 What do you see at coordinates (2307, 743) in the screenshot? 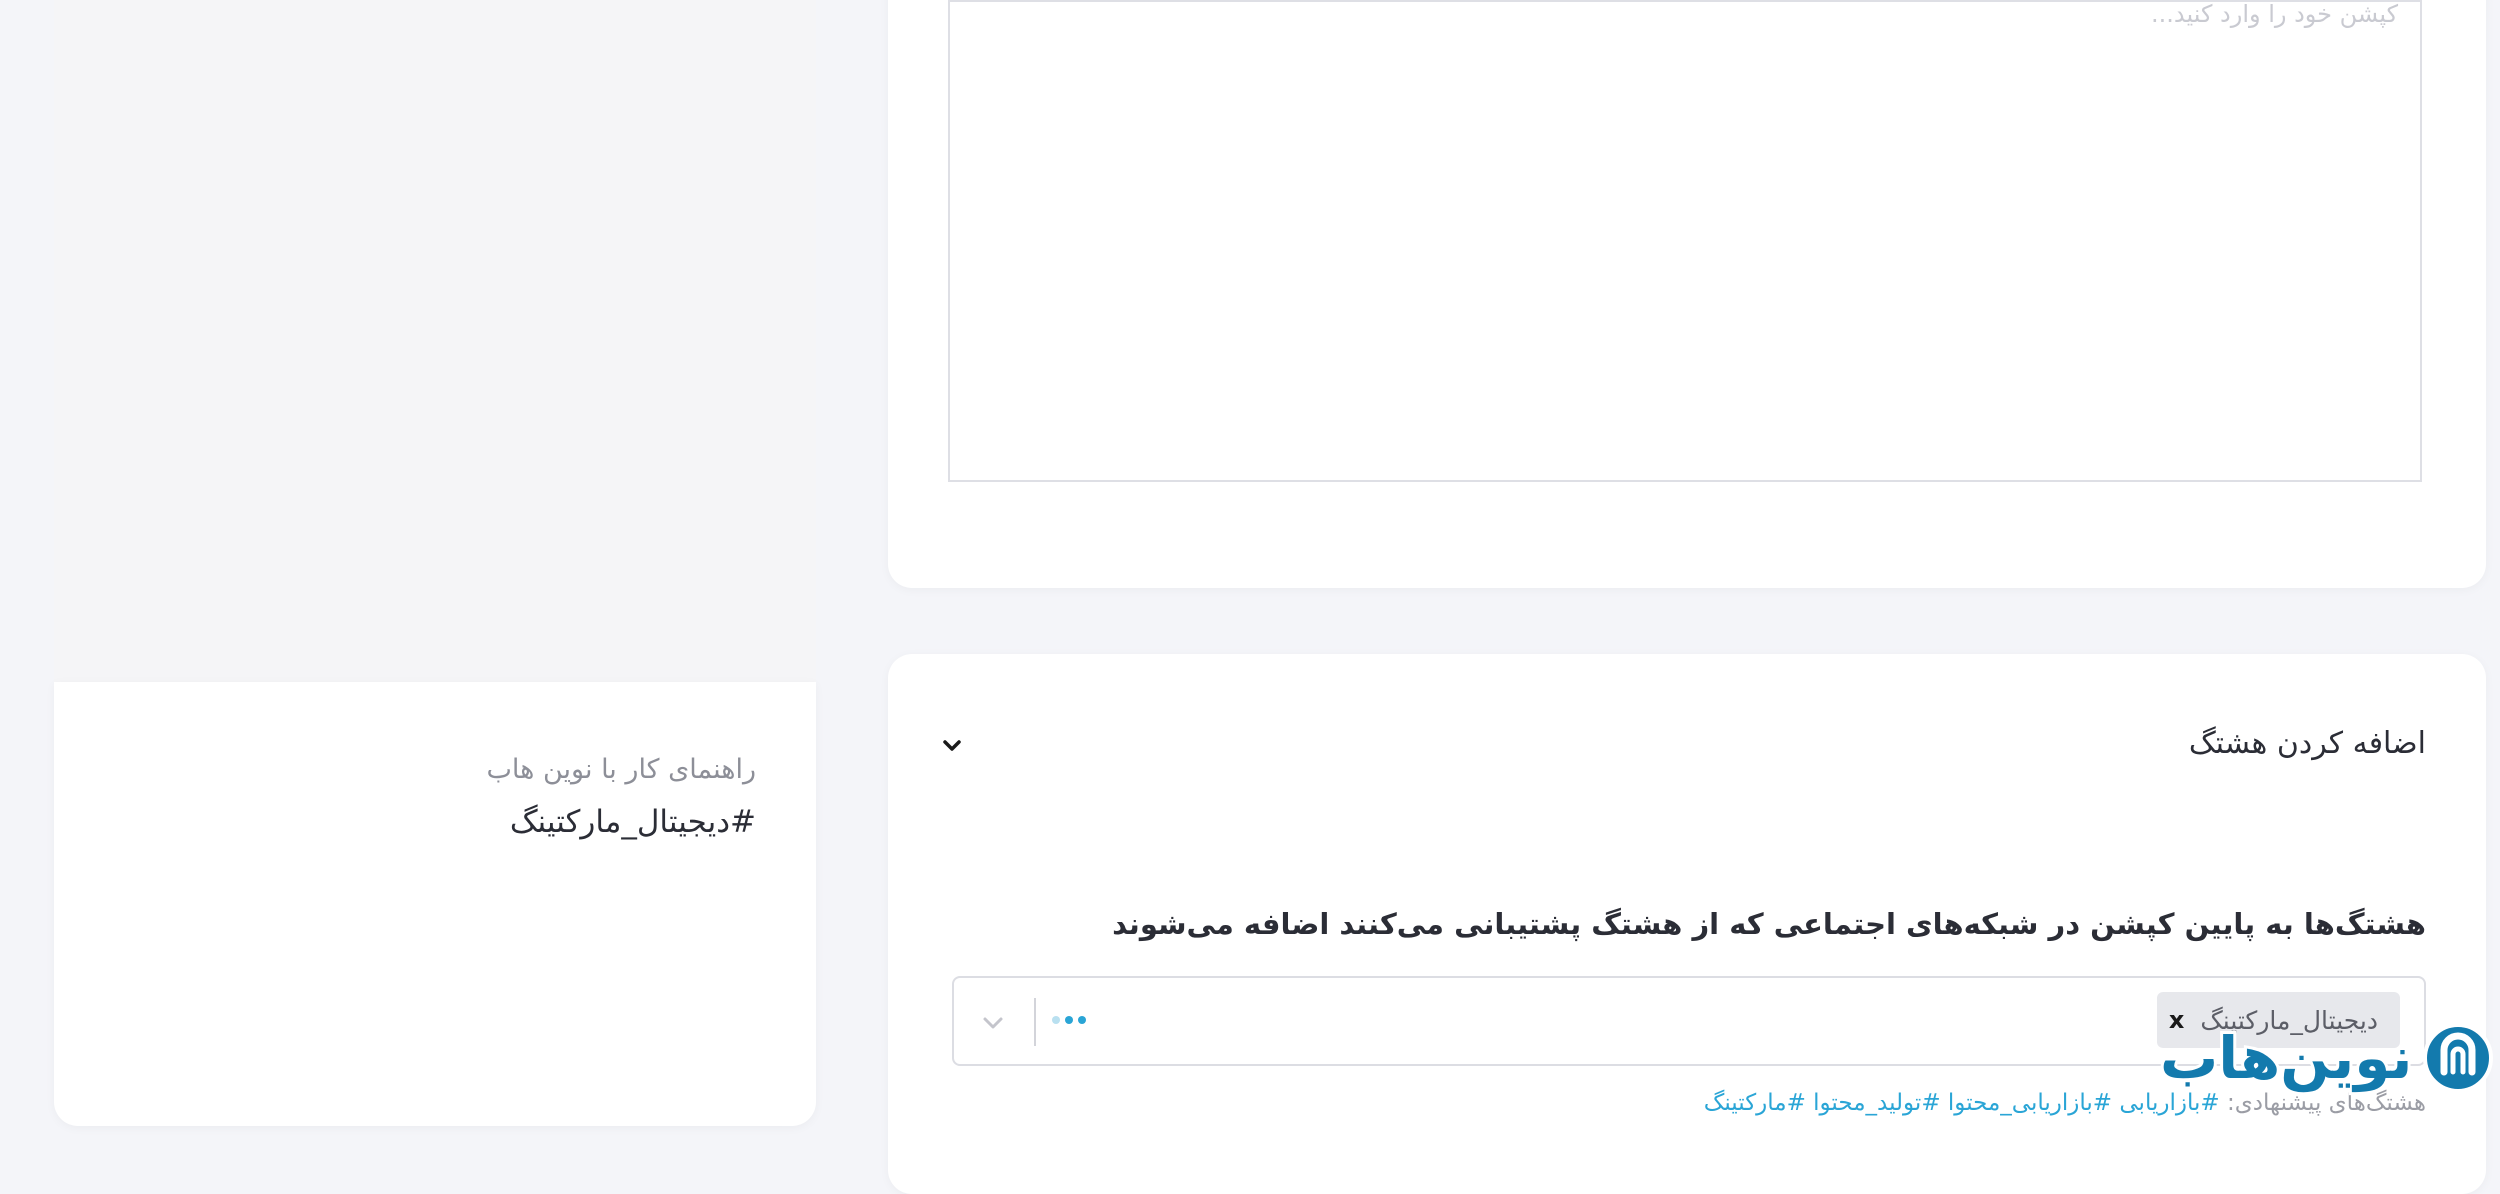
I see `hashtag-section-title: اضافه کردن هشتگ` at bounding box center [2307, 743].